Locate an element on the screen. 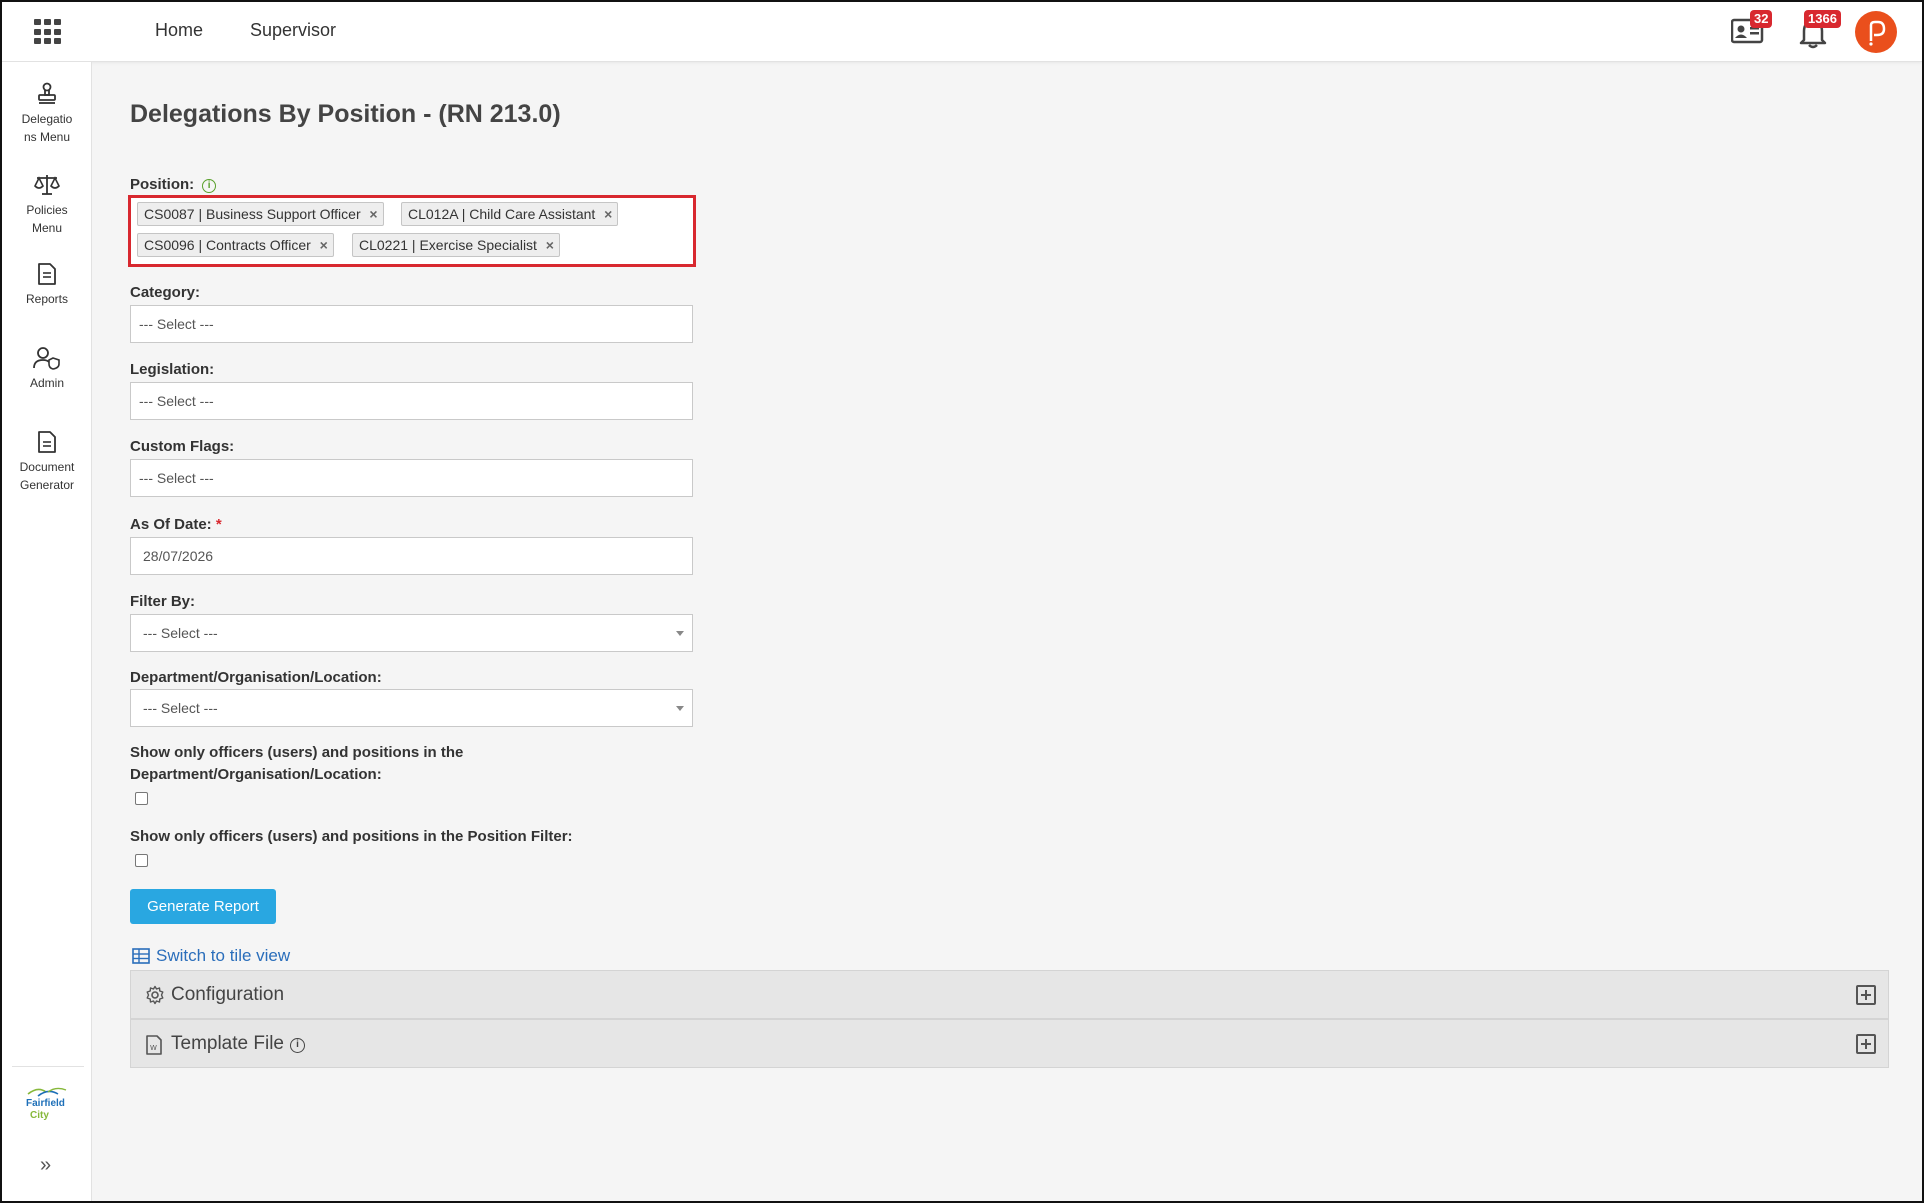  sidebar-divider is located at coordinates (48, 1066).